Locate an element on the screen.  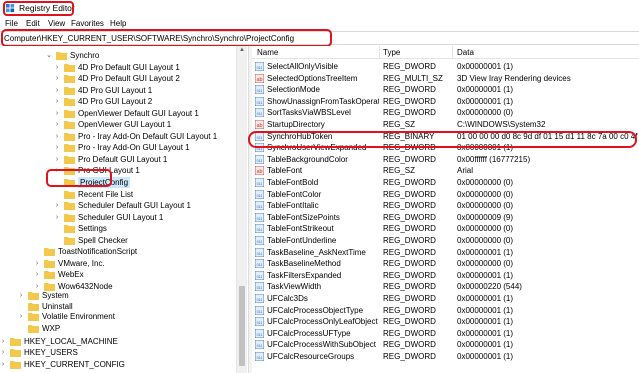
tree-item: › Scheduler Default GUI Layout 1 is located at coordinates (118, 205).